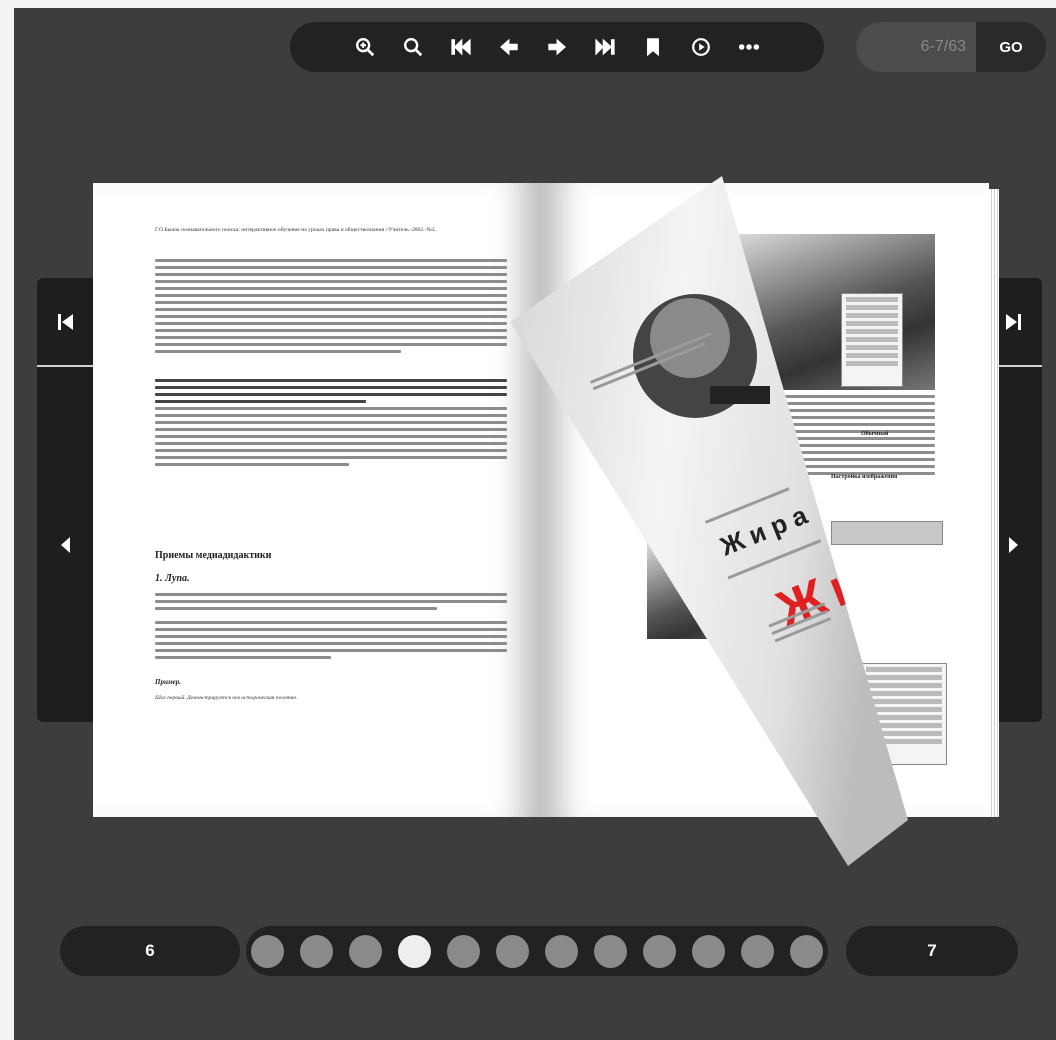  I want to click on last-page-button, so click(605, 47).